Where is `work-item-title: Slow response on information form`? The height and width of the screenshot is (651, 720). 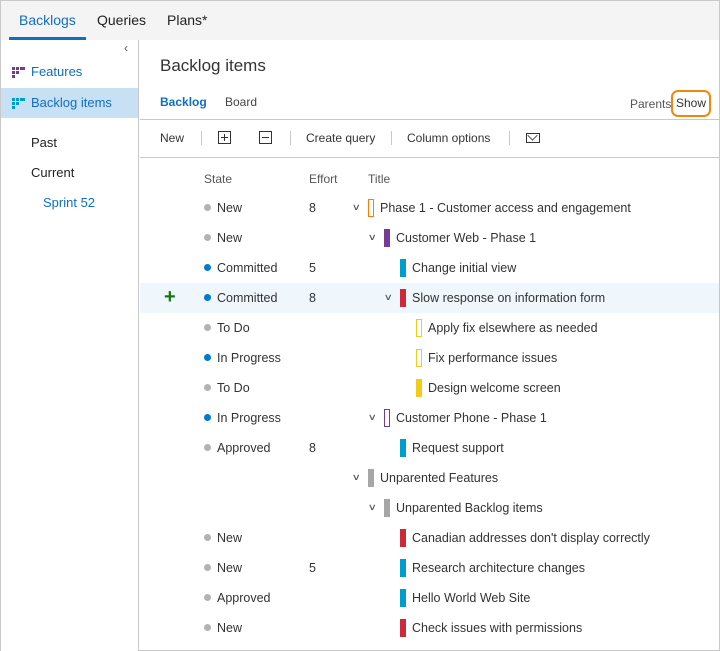
work-item-title: Slow response on information form is located at coordinates (508, 298).